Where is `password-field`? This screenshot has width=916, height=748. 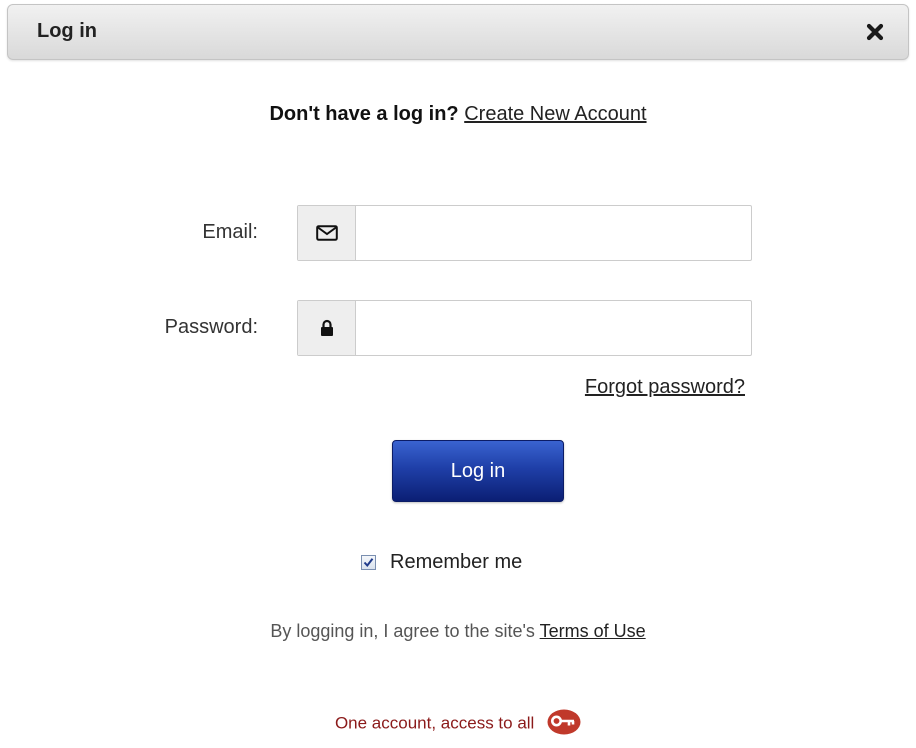
password-field is located at coordinates (553, 328).